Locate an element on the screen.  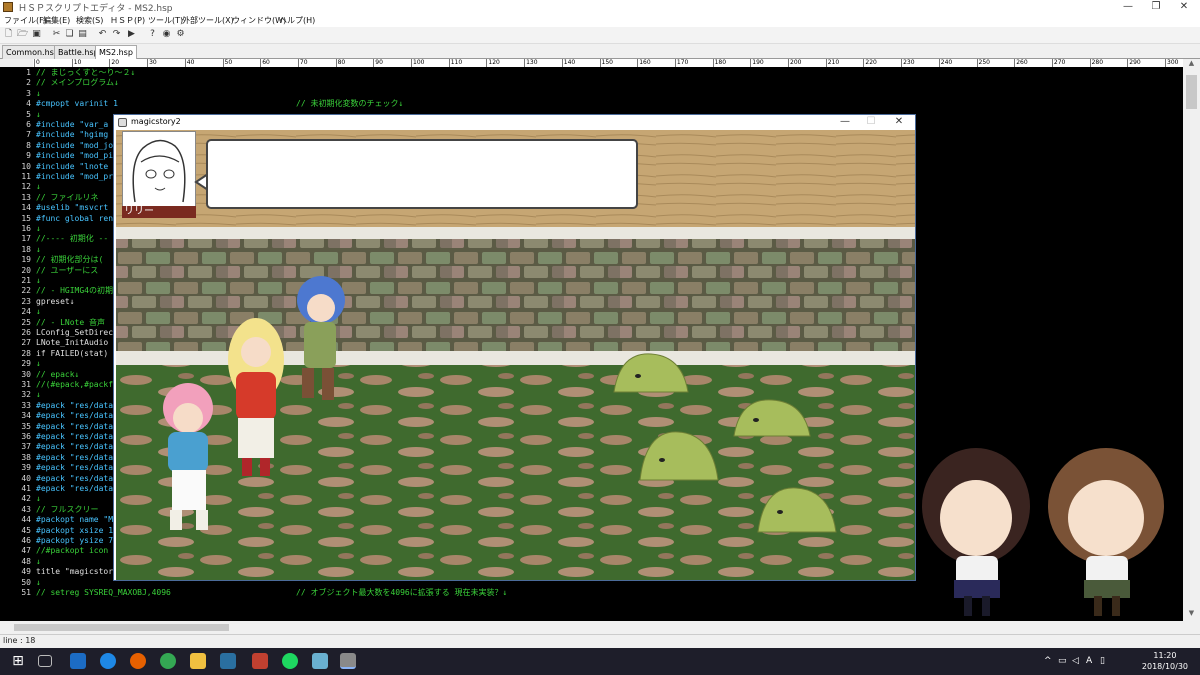
code-line: #packopt xsize 1 is located at coordinates (74, 531).